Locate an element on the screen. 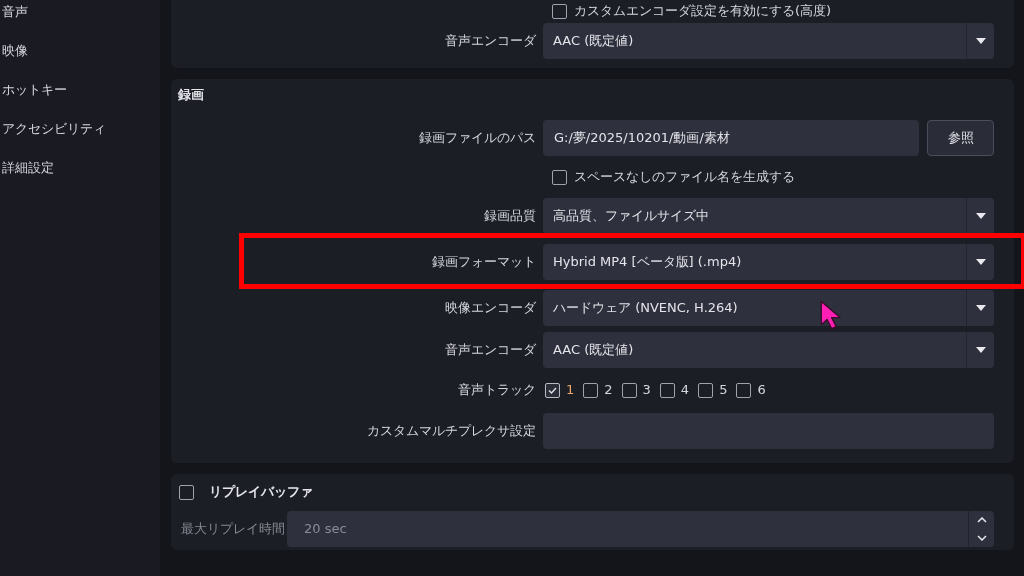 This screenshot has height=576, width=1024. field-label: 最大リプレイ時間 is located at coordinates (233, 529).